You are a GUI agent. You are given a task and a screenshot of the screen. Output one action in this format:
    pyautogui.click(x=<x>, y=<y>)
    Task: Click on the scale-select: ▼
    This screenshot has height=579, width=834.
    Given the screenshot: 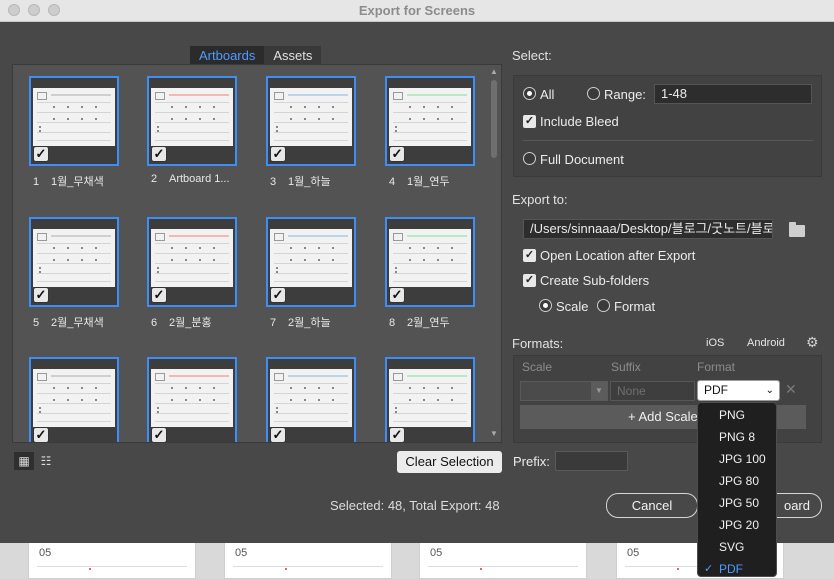 What is the action you would take?
    pyautogui.click(x=564, y=391)
    